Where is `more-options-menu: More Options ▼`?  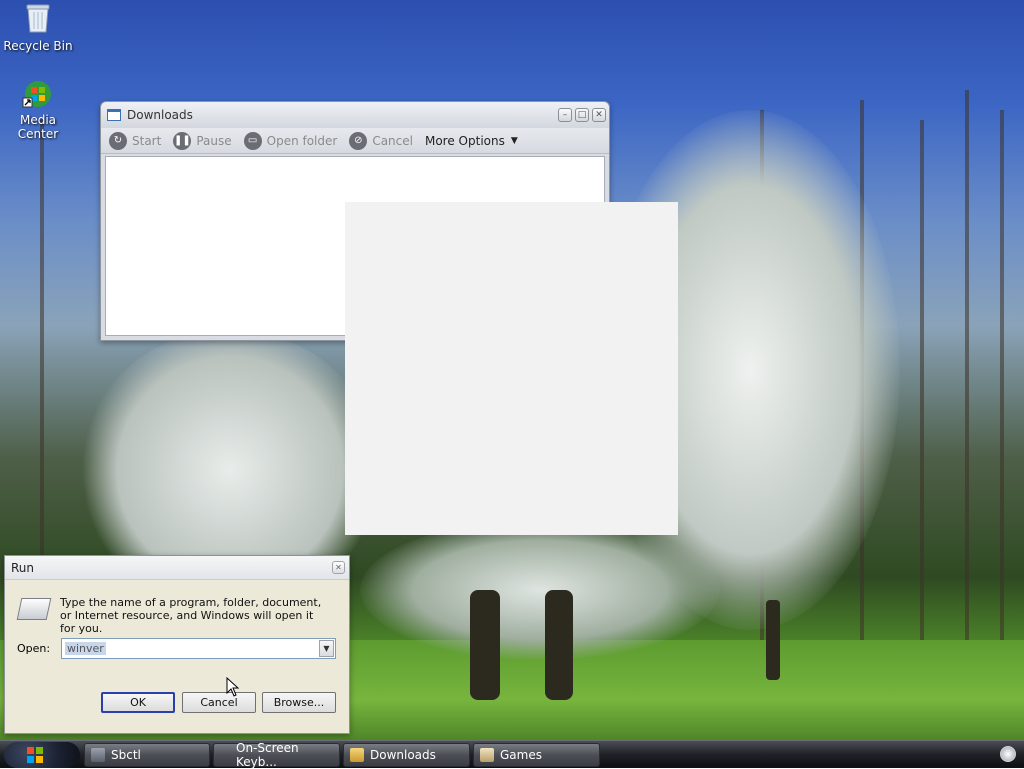 more-options-menu: More Options ▼ is located at coordinates (471, 141).